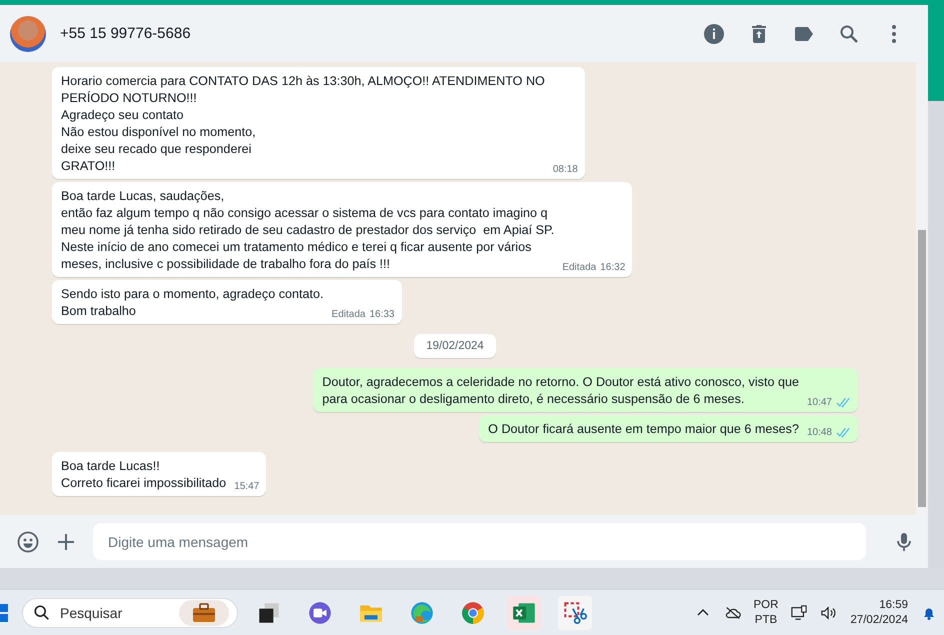 The height and width of the screenshot is (635, 944). I want to click on message-text: Boa tarde Lucas, saudações, então faz algum tempo q não consigo acessar o sistema de vcs para contato imagino q meu nome já tenha sido retirado de seu cadastro de prestador dos serviço em Apiaí SP. Neste início de ano comecei um tratamento médico e terei q ficar ausente por vários meses, inclusive c possibilidade de trabalho fora do país !!!, so click(307, 230).